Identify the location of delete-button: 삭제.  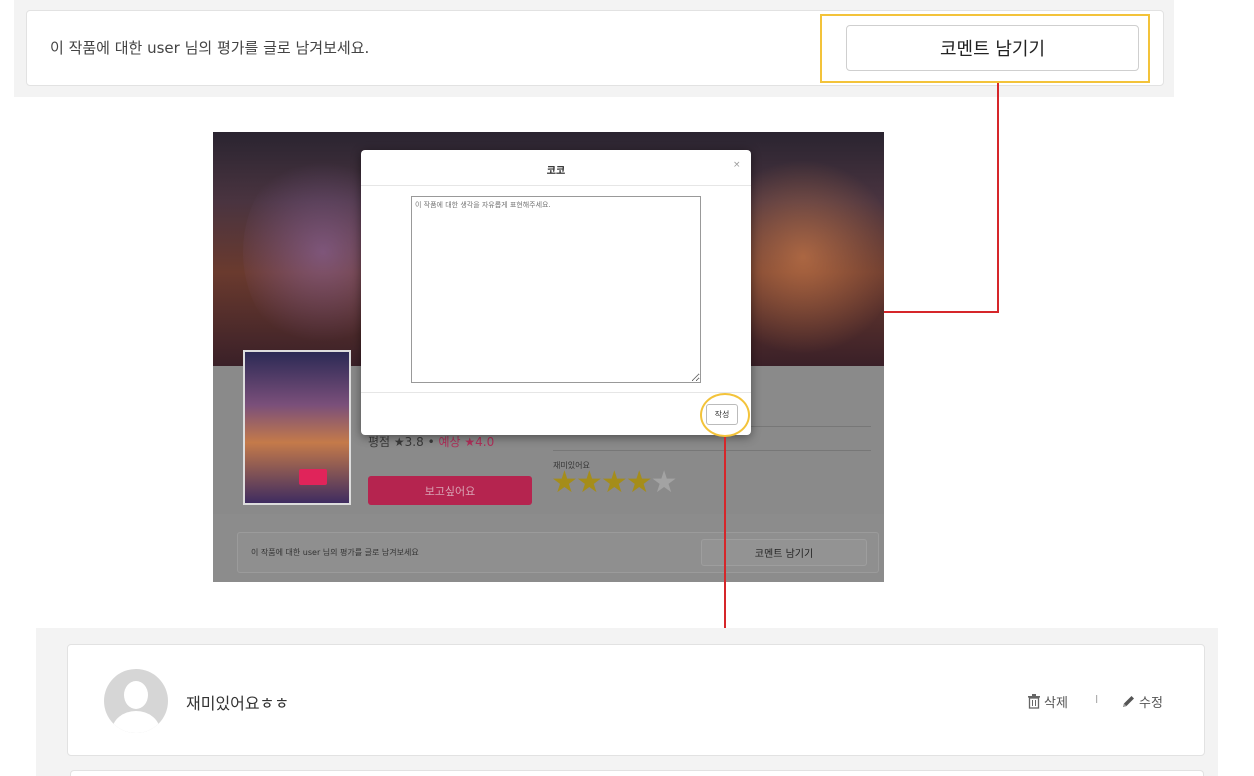
(1047, 701).